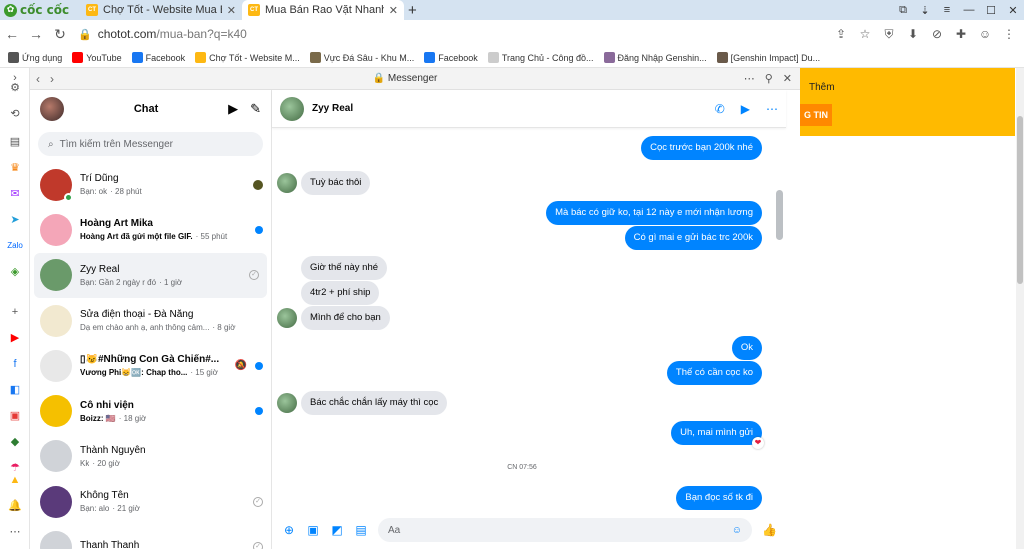 The height and width of the screenshot is (549, 1024). I want to click on conversation-item: Thanh Thanh ✓, so click(150, 536).